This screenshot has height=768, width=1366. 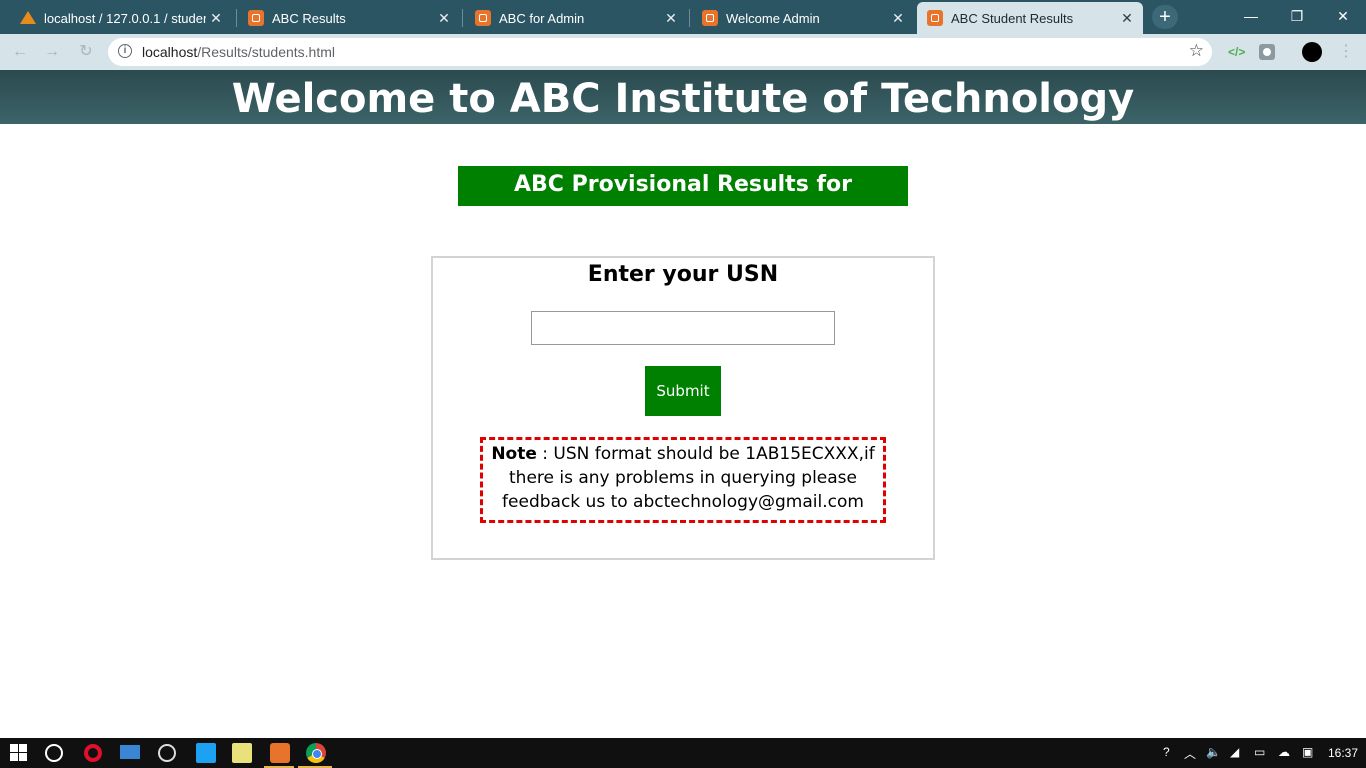 I want to click on code-extension-icon: </>, so click(x=1236, y=52).